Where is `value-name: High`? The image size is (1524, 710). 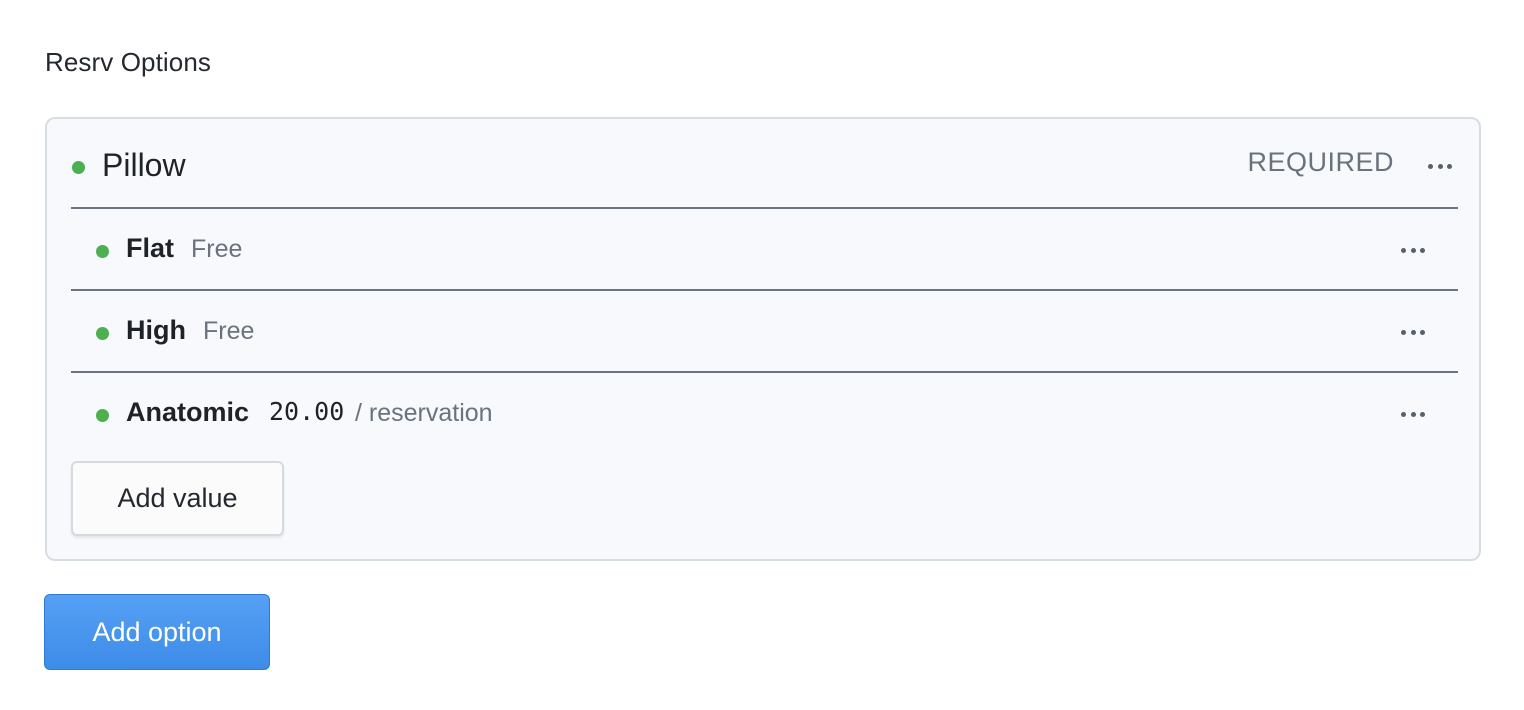 value-name: High is located at coordinates (156, 330).